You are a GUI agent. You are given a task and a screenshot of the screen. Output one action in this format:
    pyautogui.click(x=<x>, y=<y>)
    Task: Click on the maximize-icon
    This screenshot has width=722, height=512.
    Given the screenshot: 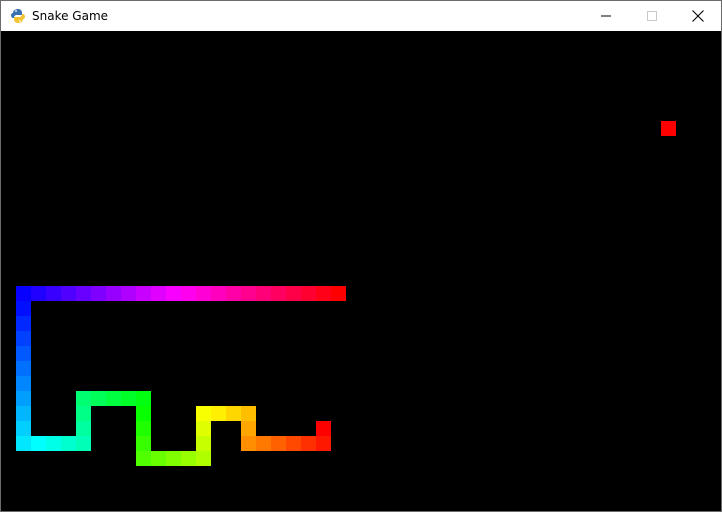 What is the action you would take?
    pyautogui.click(x=652, y=16)
    